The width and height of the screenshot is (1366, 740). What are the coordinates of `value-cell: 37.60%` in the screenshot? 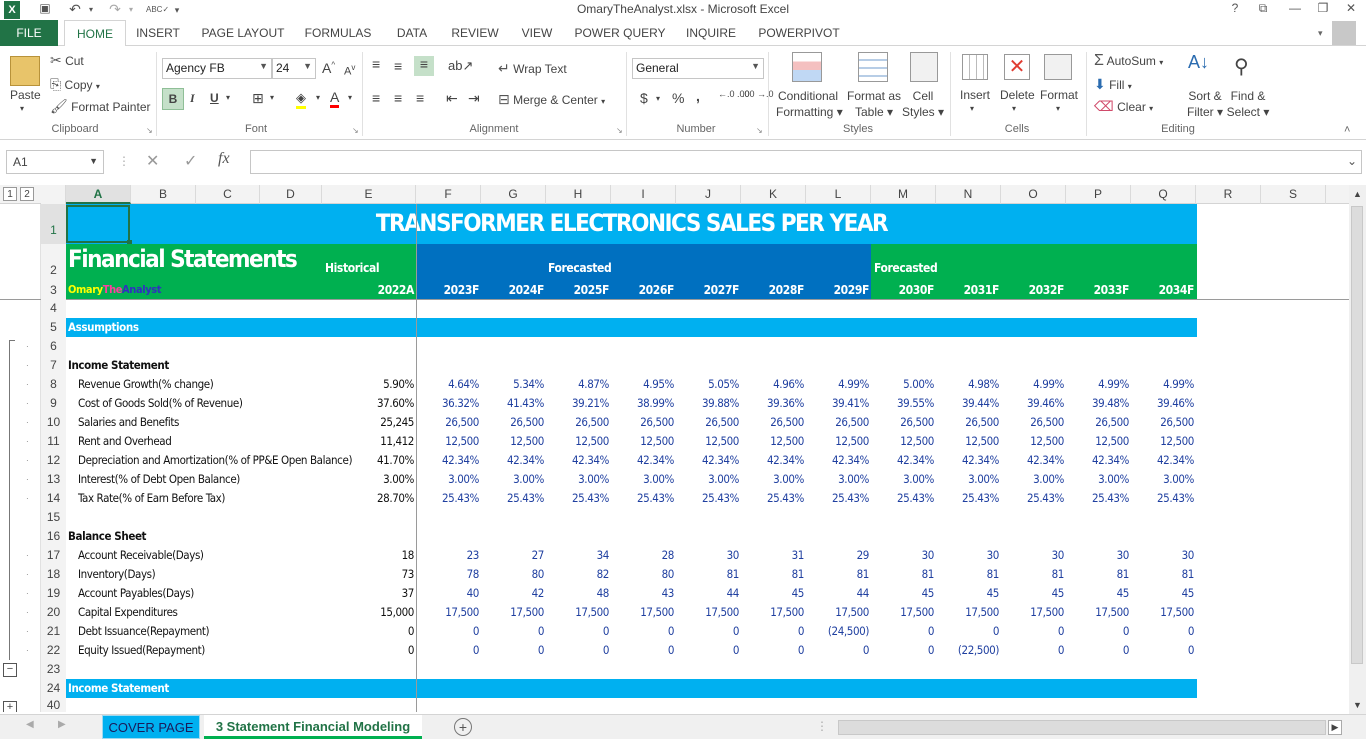 It's located at (382, 403).